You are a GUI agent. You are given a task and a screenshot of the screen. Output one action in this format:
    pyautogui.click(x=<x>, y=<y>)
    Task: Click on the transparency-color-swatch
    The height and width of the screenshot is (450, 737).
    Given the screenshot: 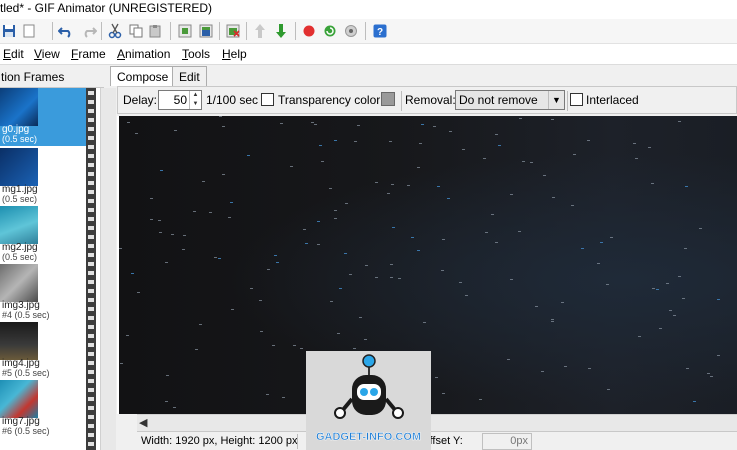 What is the action you would take?
    pyautogui.click(x=388, y=99)
    